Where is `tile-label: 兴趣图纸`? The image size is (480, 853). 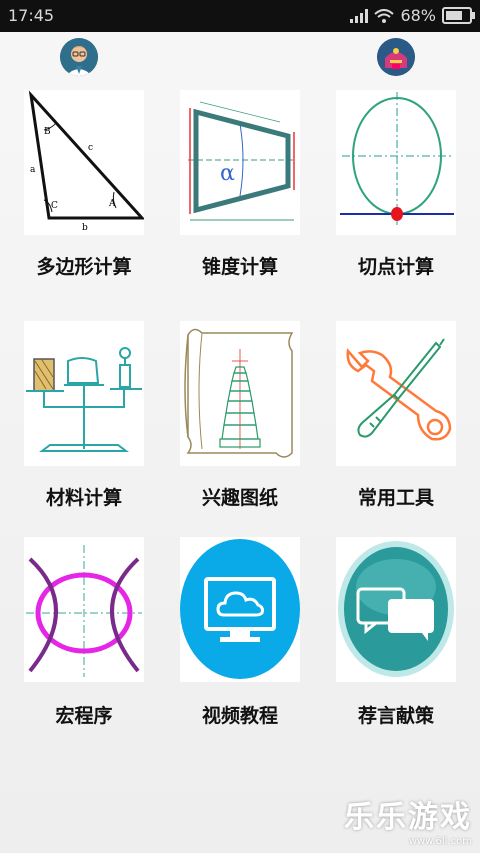 tile-label: 兴趣图纸 is located at coordinates (239, 498).